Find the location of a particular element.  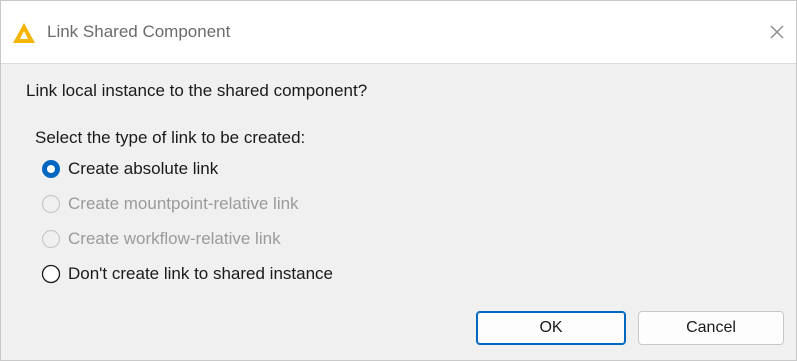

radio-button-selected is located at coordinates (51, 169).